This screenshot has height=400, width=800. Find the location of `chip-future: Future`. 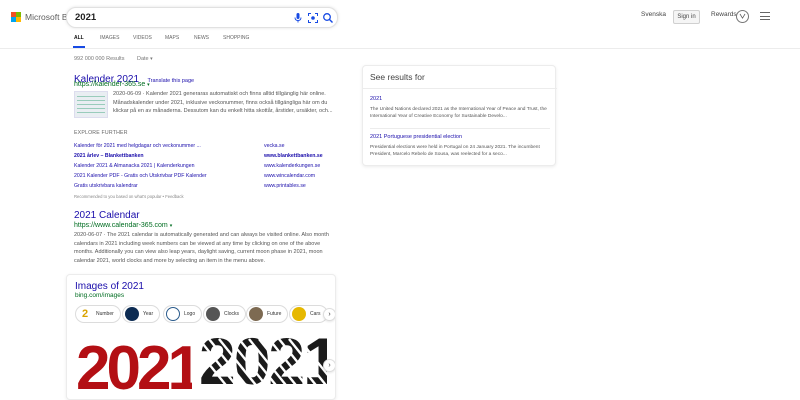

chip-future: Future is located at coordinates (267, 314).